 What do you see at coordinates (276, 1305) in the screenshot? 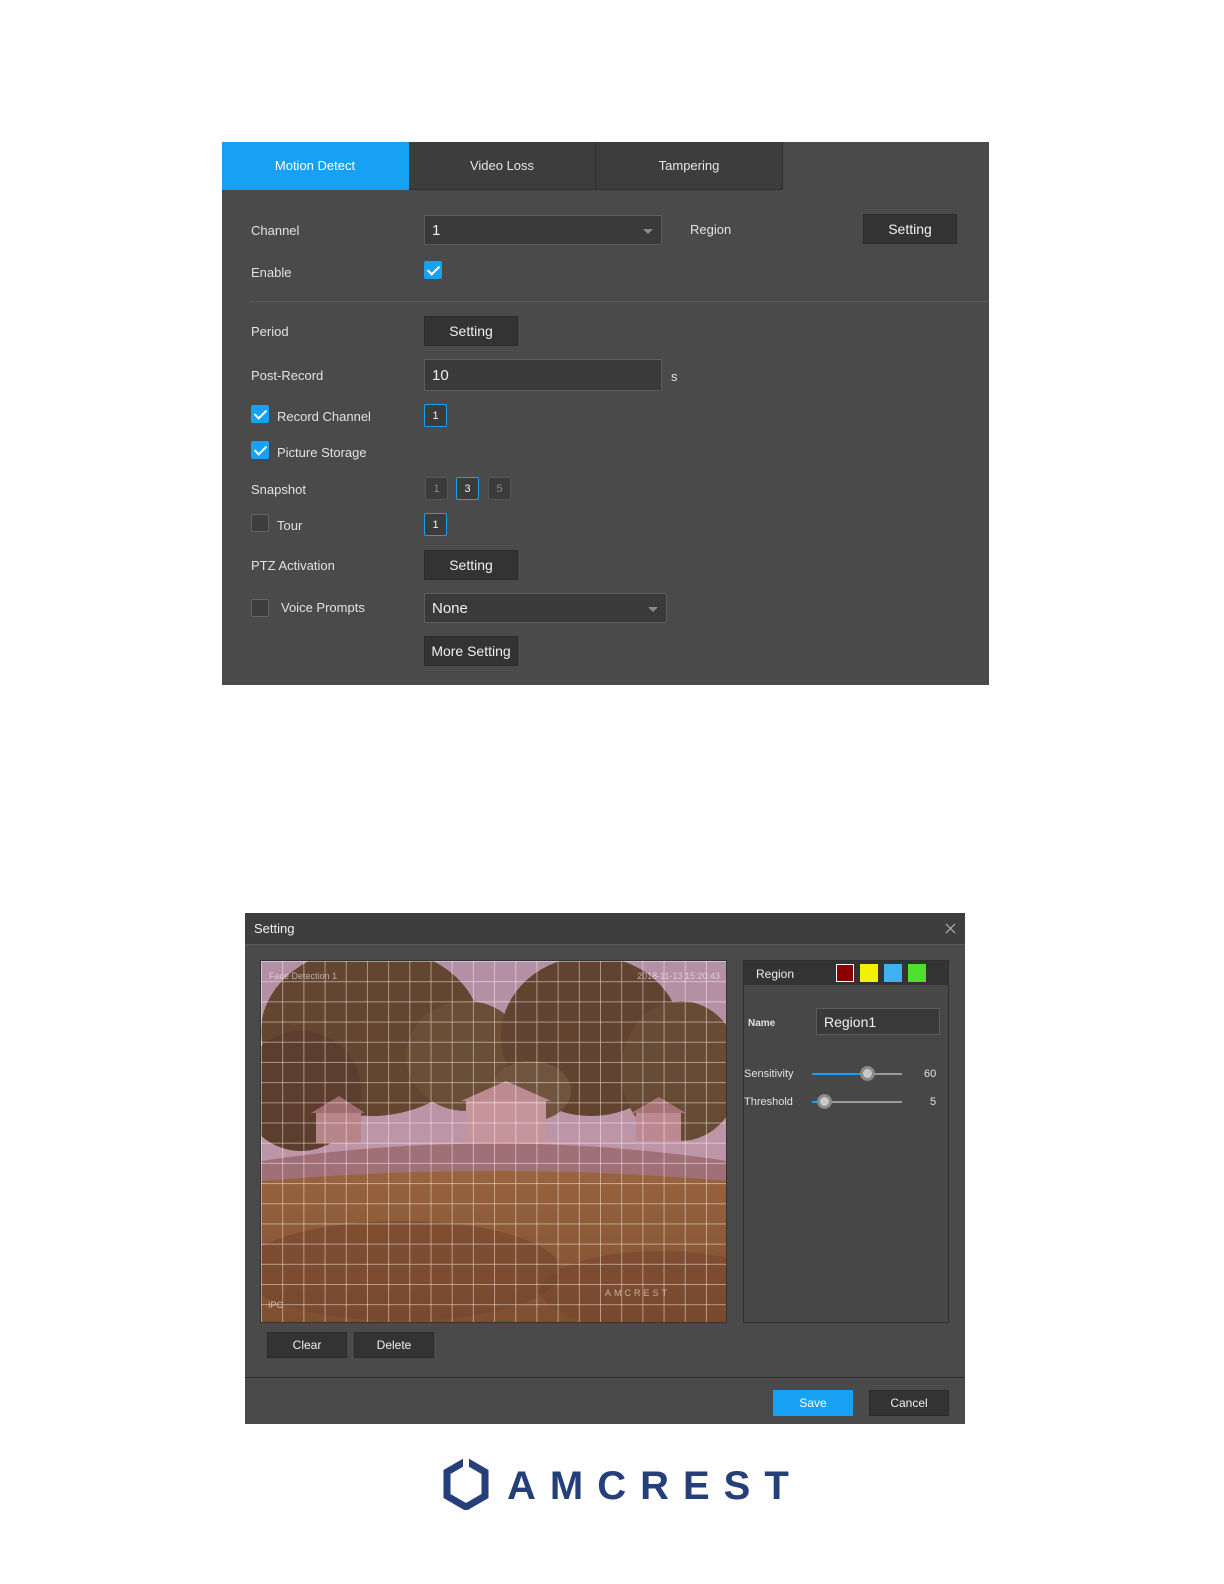
I see `osd-label: IPC` at bounding box center [276, 1305].